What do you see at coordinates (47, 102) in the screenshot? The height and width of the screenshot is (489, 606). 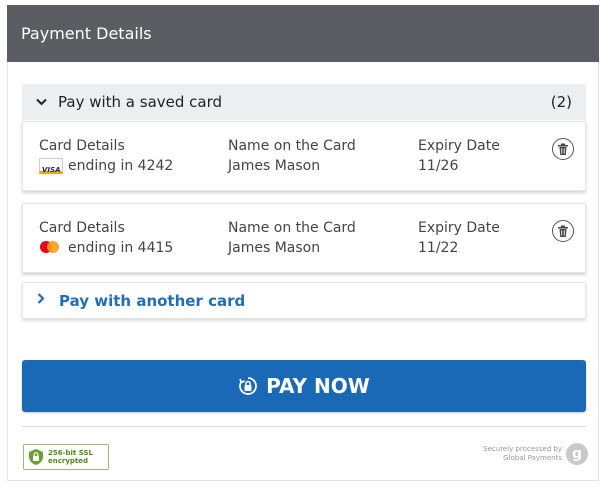 I see `chevron-down-icon` at bounding box center [47, 102].